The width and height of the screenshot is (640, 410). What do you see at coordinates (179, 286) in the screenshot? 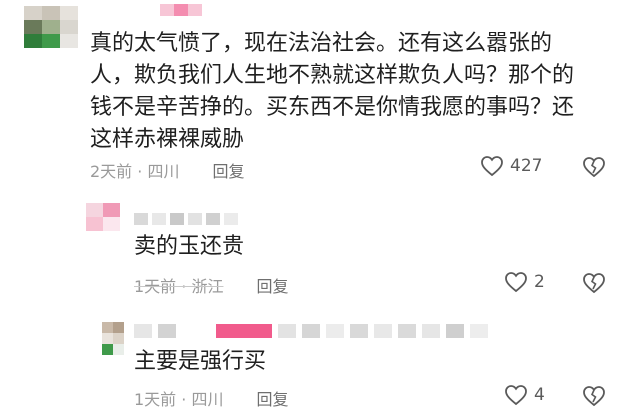
I see `time-location: 1天前 · 浙江` at bounding box center [179, 286].